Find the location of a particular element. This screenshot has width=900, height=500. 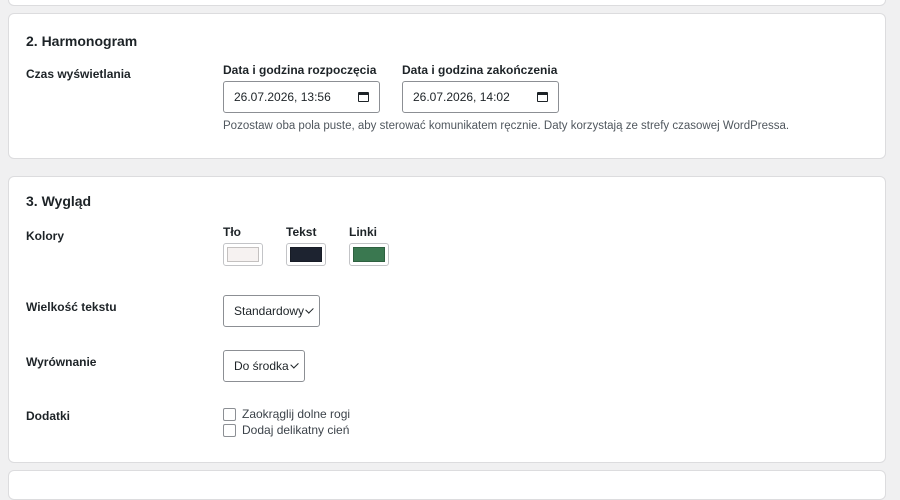

background-color-swatch is located at coordinates (243, 254).